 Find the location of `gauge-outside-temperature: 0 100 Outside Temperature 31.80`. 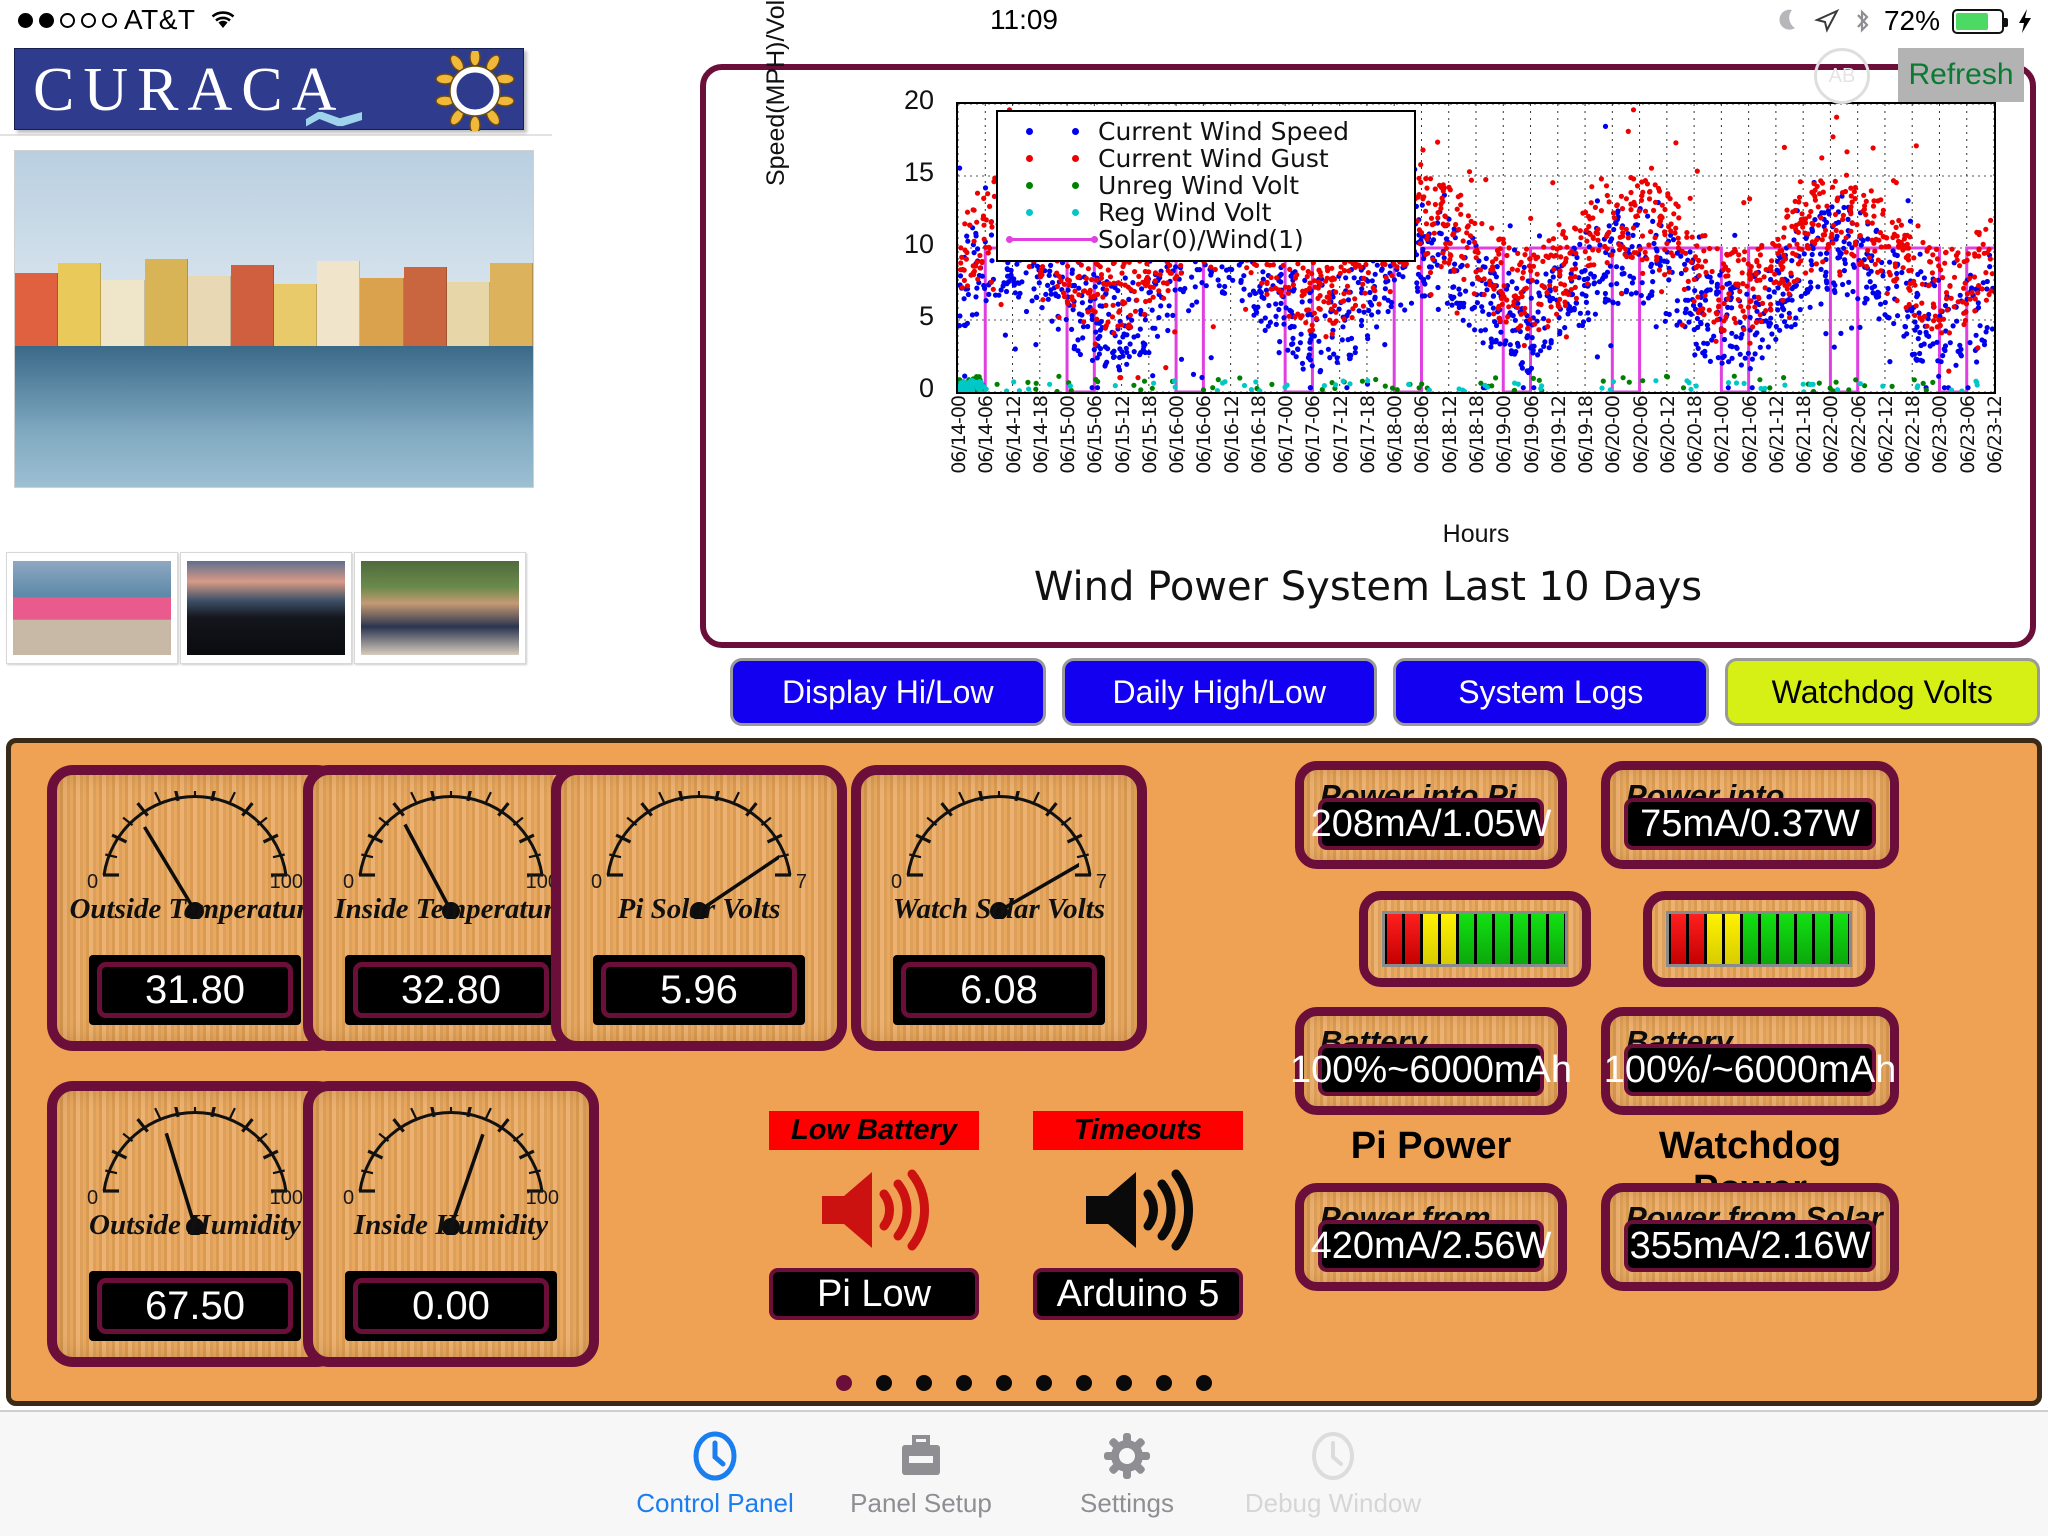

gauge-outside-temperature: 0 100 Outside Temperature 31.80 is located at coordinates (195, 908).